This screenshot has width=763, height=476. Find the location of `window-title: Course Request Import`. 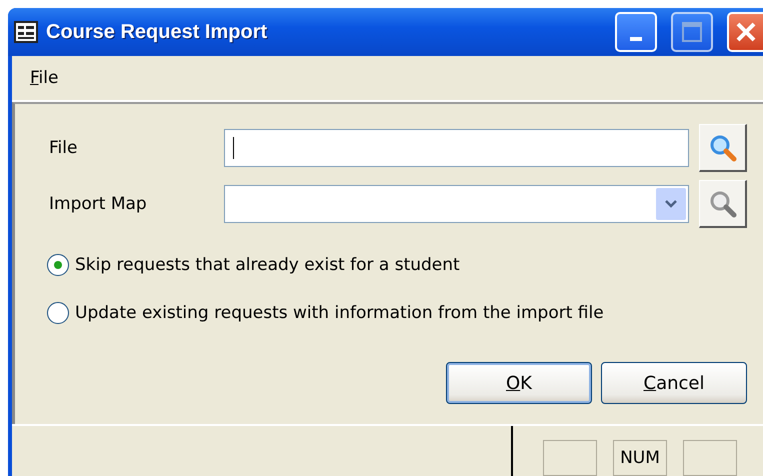

window-title: Course Request Import is located at coordinates (157, 32).